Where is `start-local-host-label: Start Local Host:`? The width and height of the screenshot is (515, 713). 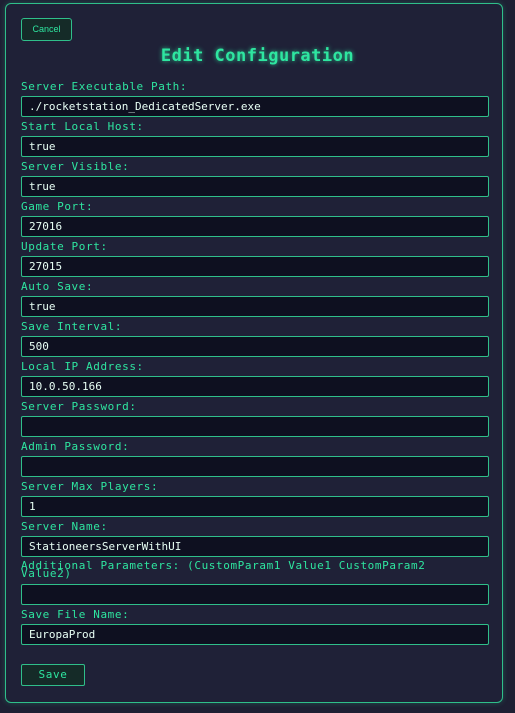 start-local-host-label: Start Local Host: is located at coordinates (82, 126).